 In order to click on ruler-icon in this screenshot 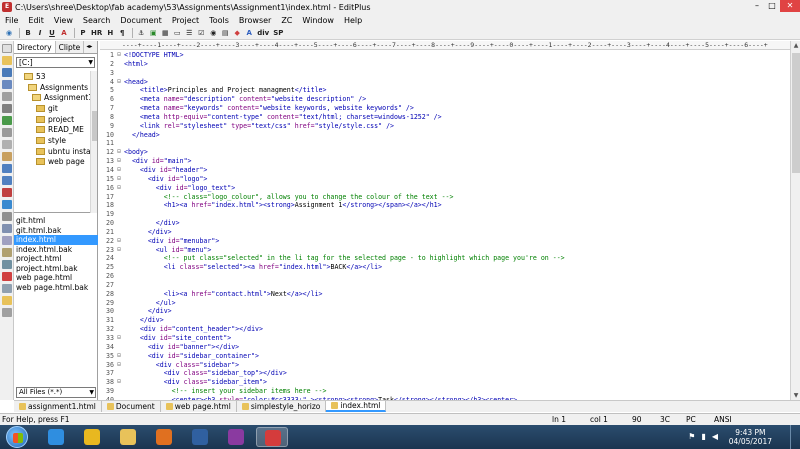, I will do `click(7, 252)`.